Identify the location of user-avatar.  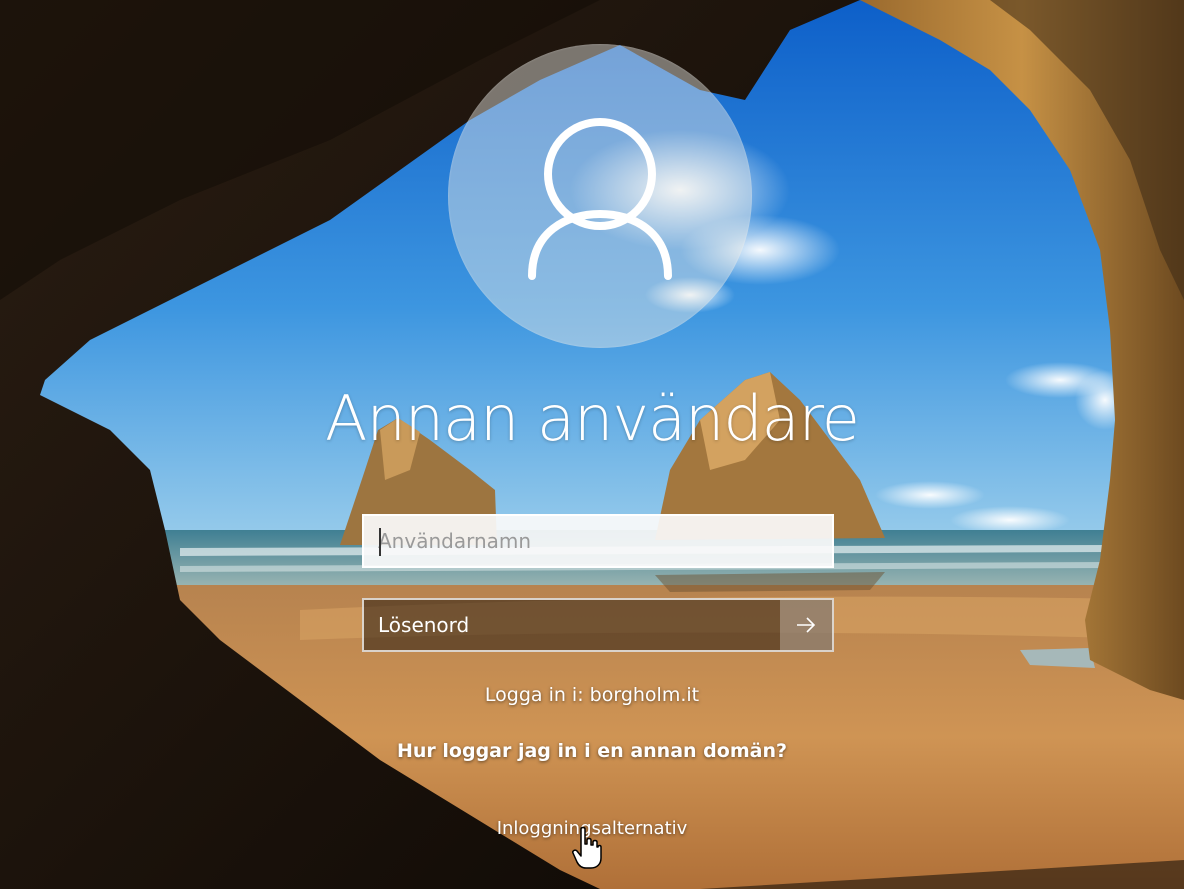
(600, 196).